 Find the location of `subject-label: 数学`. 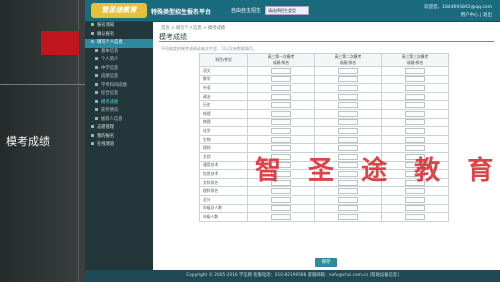

subject-label: 数学 is located at coordinates (223, 79).